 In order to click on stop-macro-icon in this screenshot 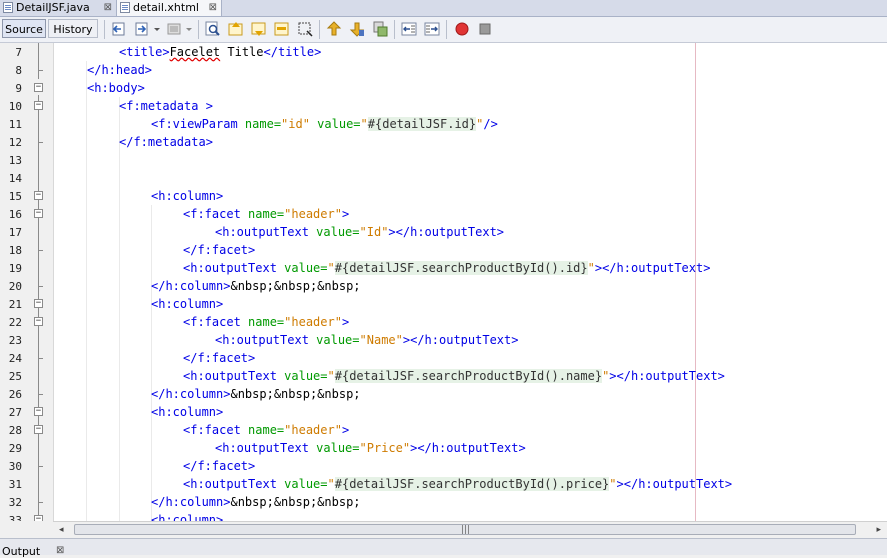, I will do `click(485, 29)`.